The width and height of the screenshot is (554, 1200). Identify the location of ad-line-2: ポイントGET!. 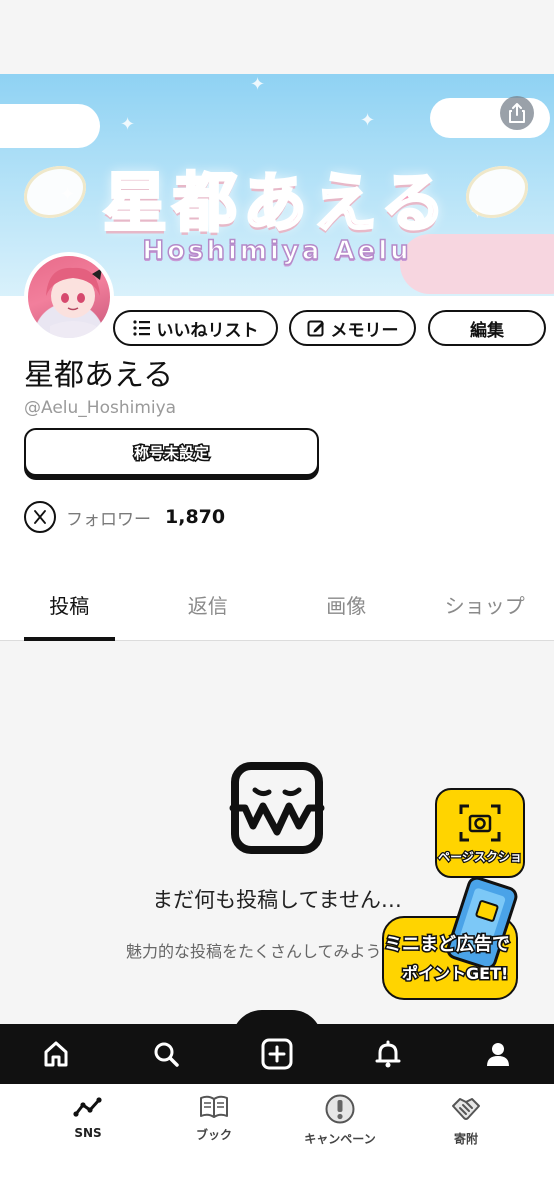
(454, 974).